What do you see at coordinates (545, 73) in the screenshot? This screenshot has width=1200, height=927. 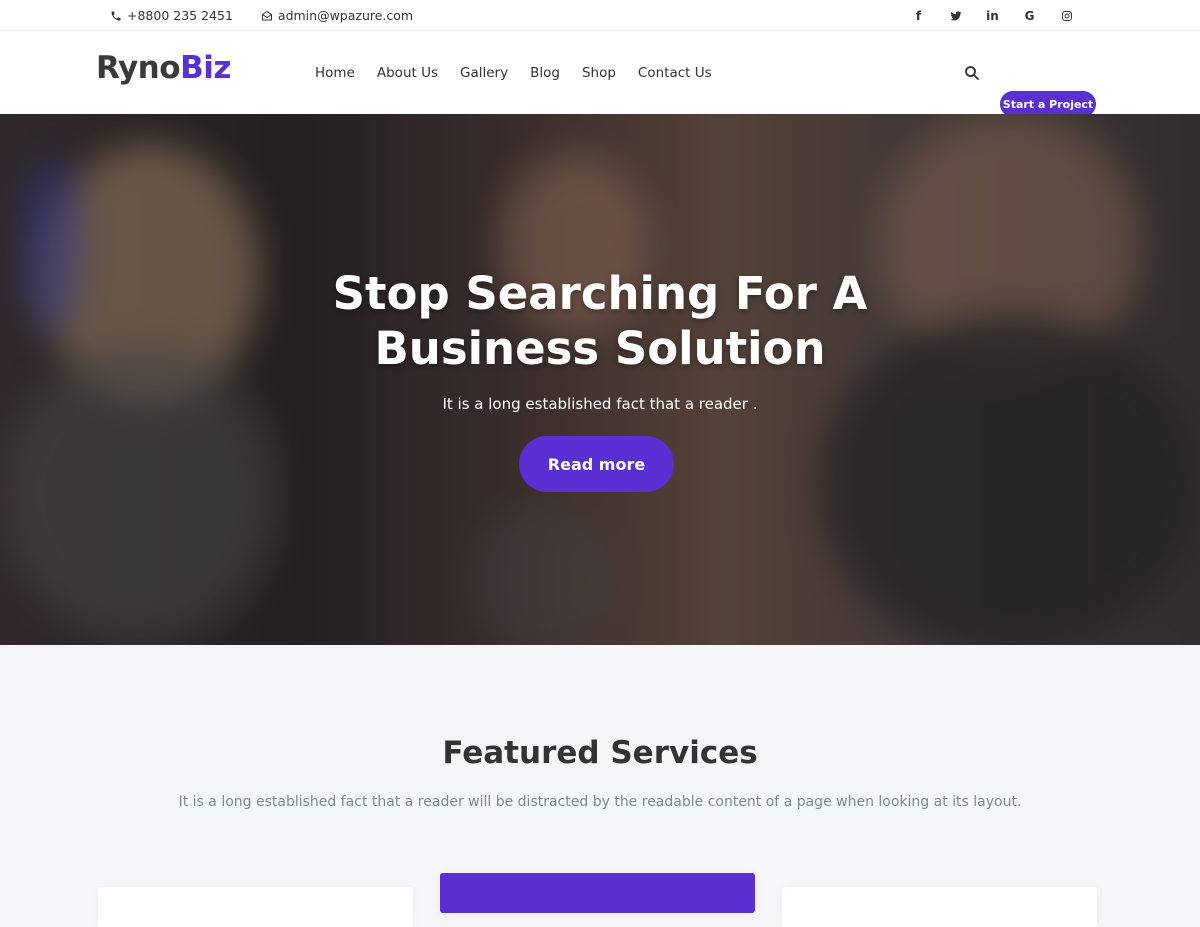 I see `nav-blog: Blog` at bounding box center [545, 73].